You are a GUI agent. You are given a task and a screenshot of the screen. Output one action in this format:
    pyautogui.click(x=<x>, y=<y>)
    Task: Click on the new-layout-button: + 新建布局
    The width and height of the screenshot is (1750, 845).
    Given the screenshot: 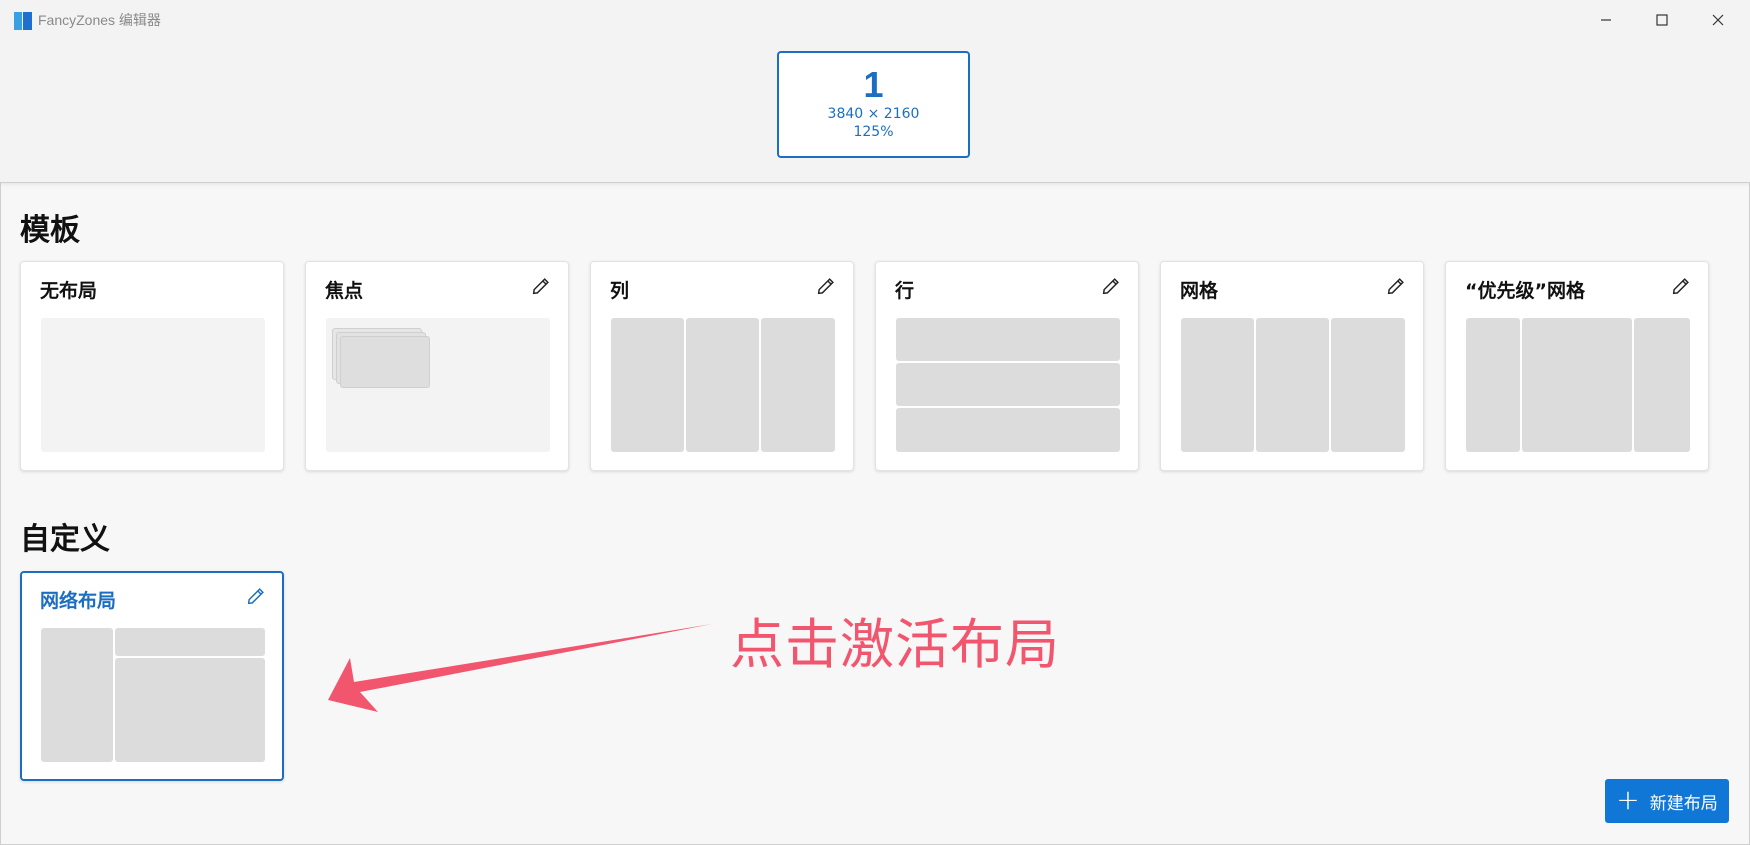 What is the action you would take?
    pyautogui.click(x=1667, y=801)
    